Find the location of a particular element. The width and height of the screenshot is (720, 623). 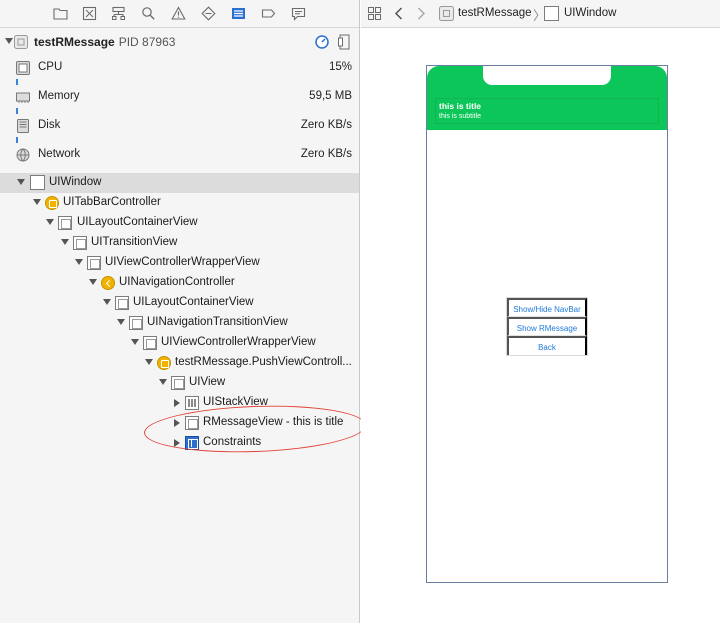

search-icon is located at coordinates (148, 13).